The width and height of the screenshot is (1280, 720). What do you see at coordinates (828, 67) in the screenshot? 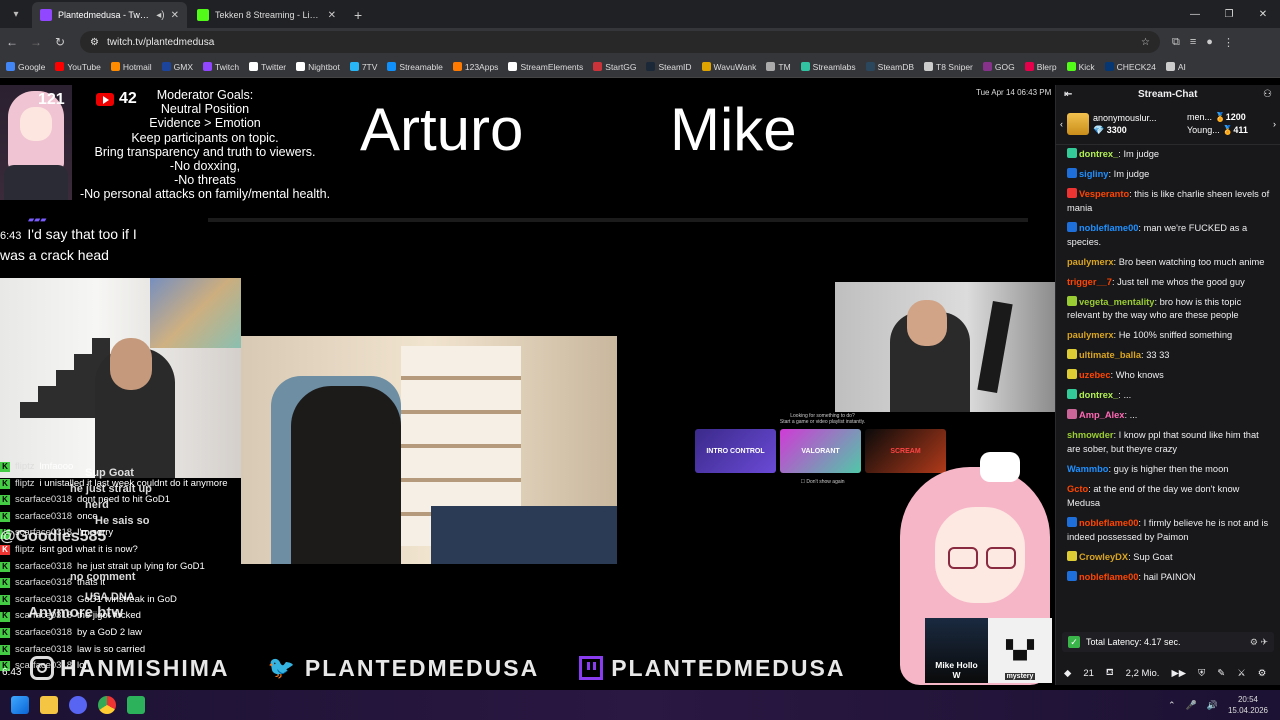
I see `bookmark-item: Streamlabs` at bounding box center [828, 67].